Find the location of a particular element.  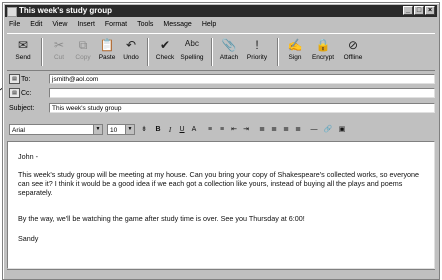

menu-edit: Edit is located at coordinates (36, 25).